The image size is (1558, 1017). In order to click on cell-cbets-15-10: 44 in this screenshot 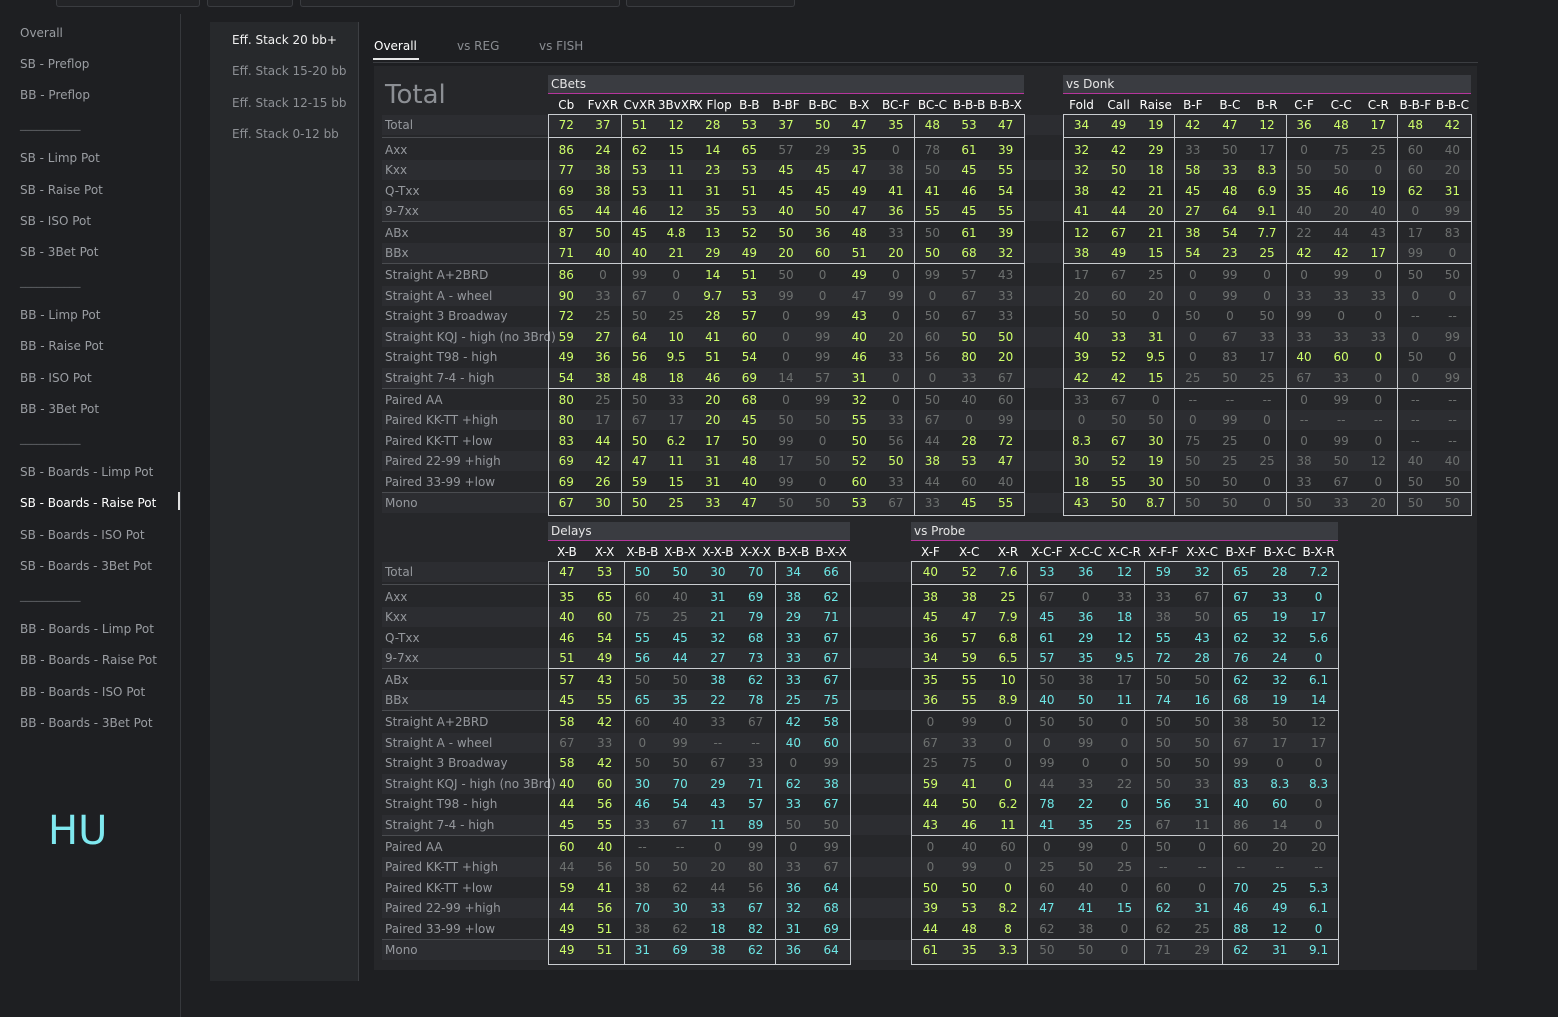, I will do `click(932, 441)`.